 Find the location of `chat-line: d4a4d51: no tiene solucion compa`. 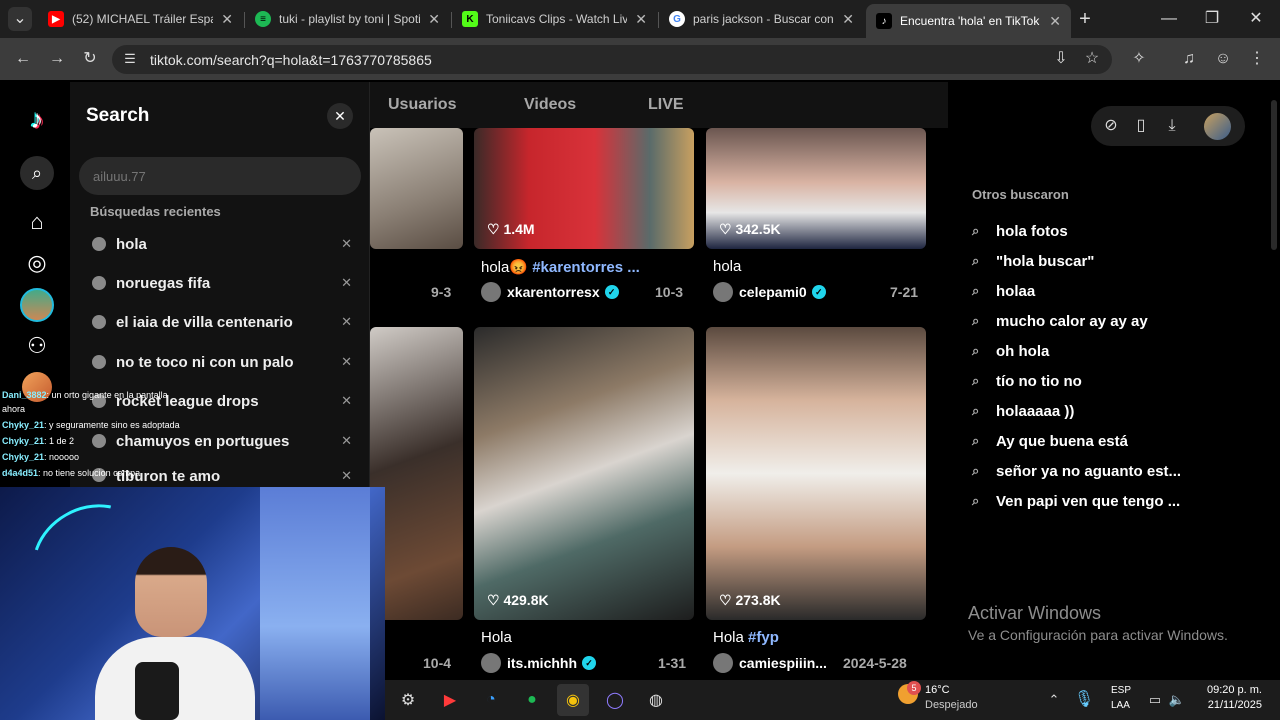

chat-line: d4a4d51: no tiene solucion compa is located at coordinates (71, 473).